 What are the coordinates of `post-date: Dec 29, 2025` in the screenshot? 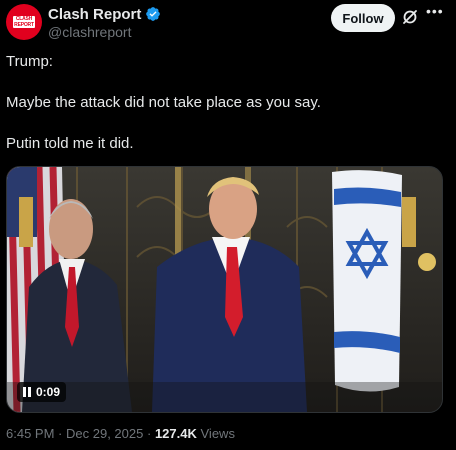 It's located at (104, 433).